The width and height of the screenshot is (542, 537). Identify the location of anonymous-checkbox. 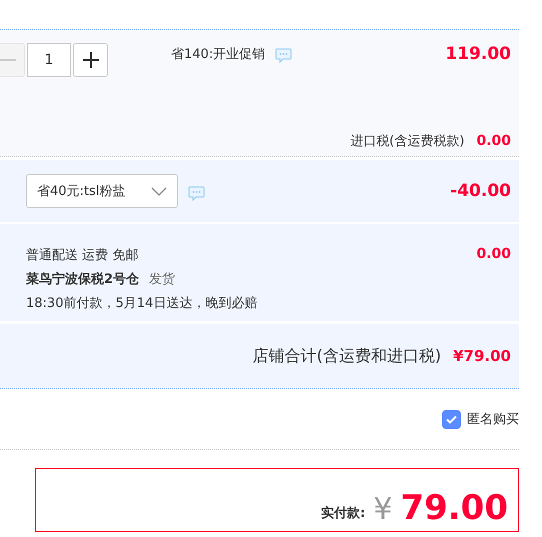
(451, 419).